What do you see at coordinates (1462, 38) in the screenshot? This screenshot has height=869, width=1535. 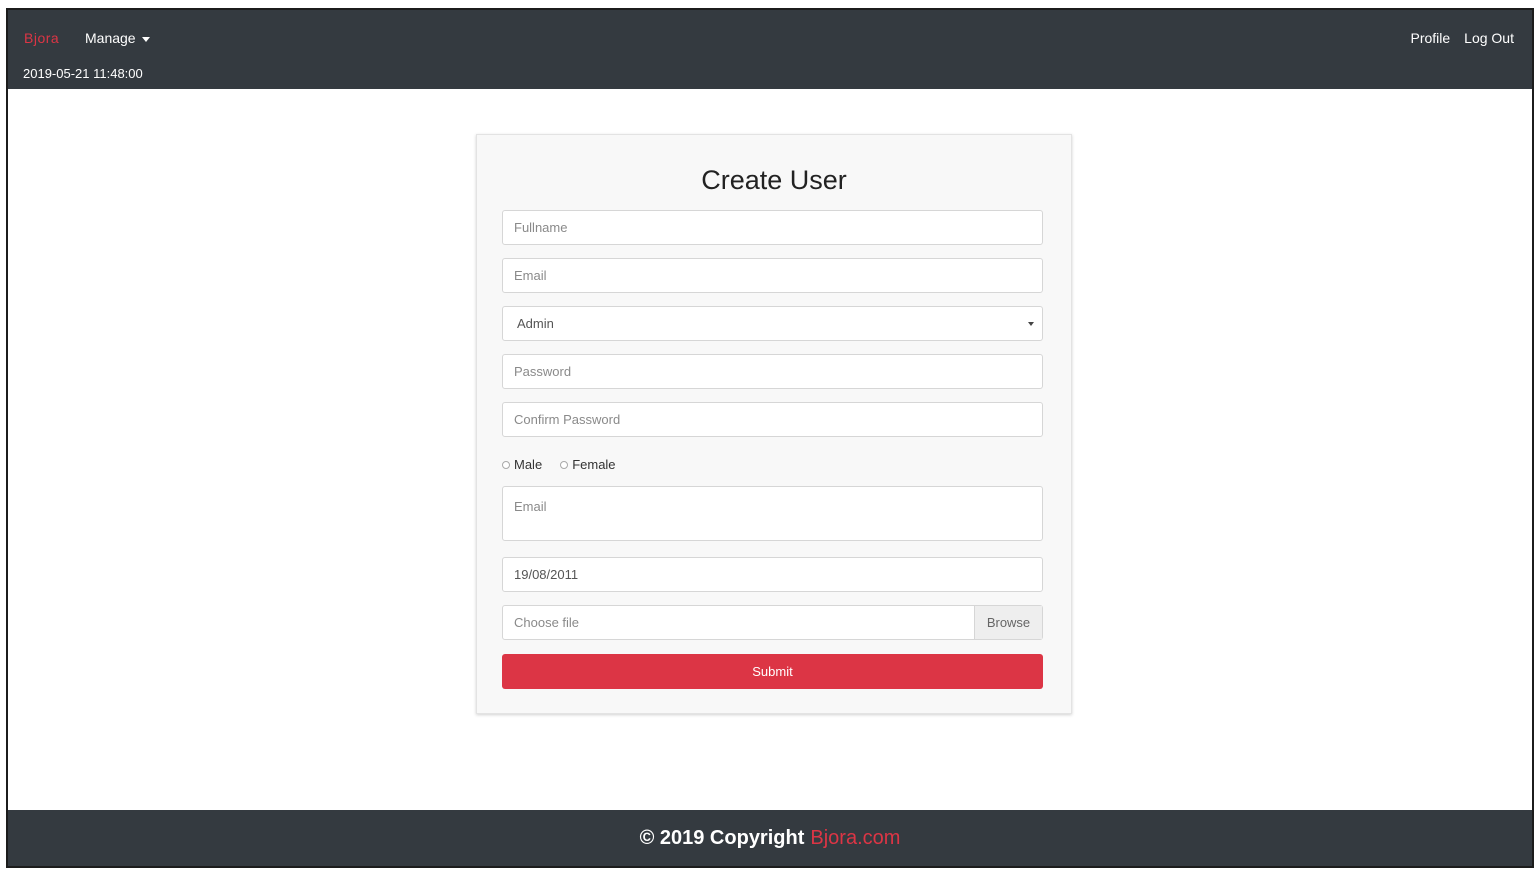 I see `nav-right-links: Profile Log Out` at bounding box center [1462, 38].